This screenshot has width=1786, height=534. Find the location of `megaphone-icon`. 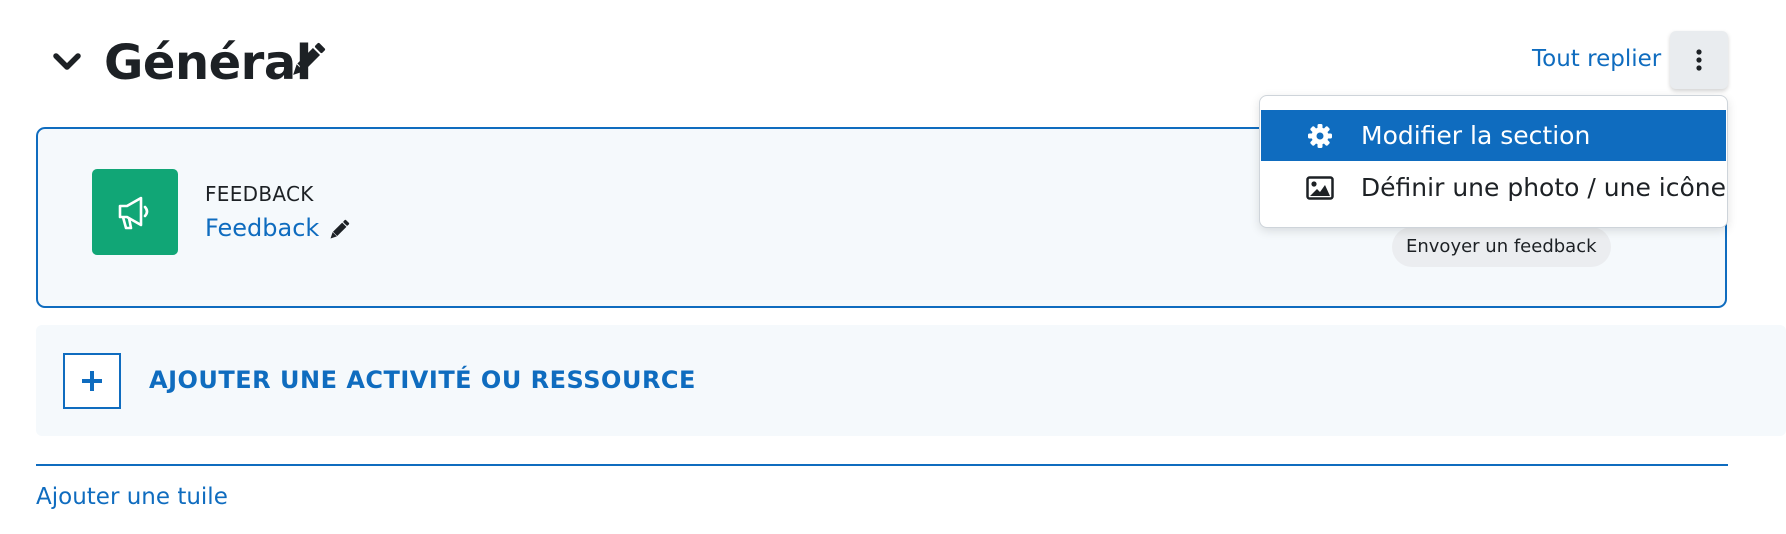

megaphone-icon is located at coordinates (133, 213).